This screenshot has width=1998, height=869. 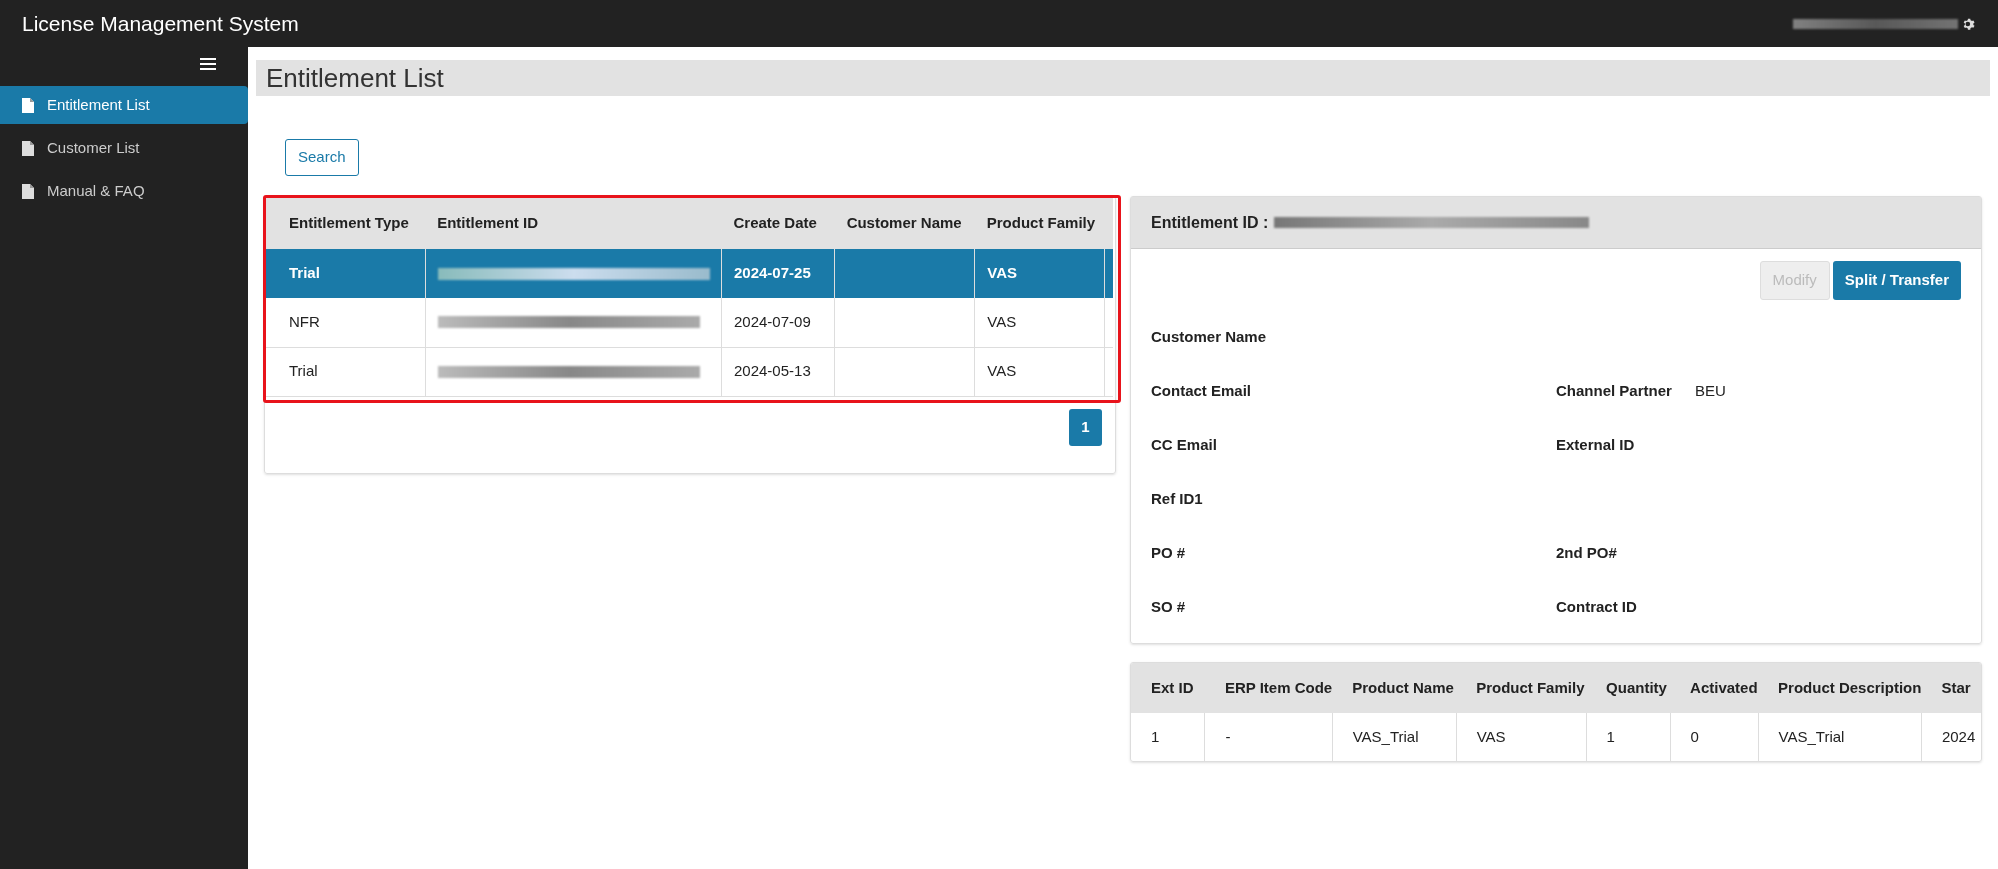 What do you see at coordinates (1614, 390) in the screenshot?
I see `field-label: Channel Partner` at bounding box center [1614, 390].